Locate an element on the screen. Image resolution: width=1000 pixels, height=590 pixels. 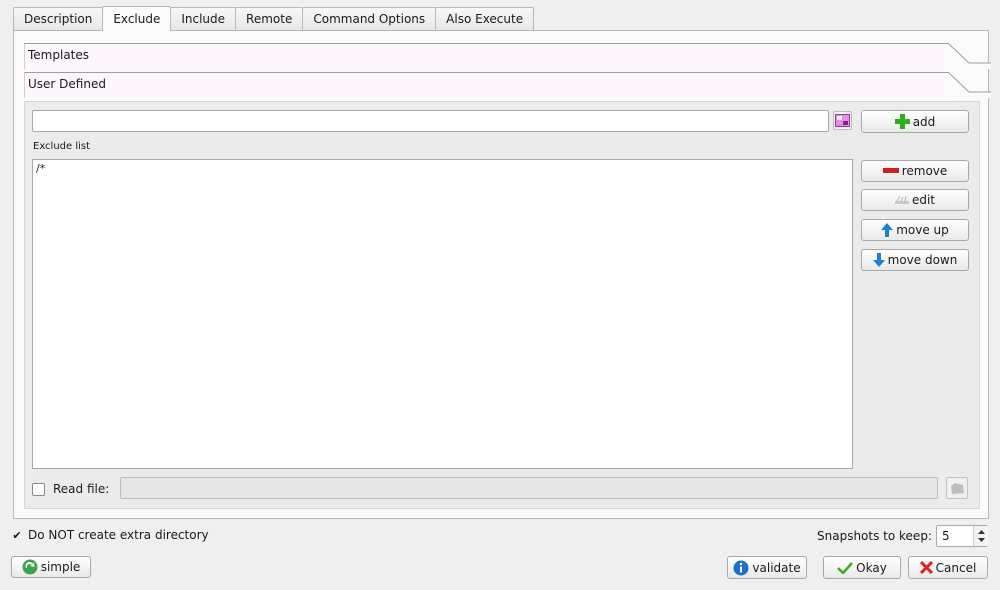
snapshots-label: Snapshots to keep: is located at coordinates (874, 536).